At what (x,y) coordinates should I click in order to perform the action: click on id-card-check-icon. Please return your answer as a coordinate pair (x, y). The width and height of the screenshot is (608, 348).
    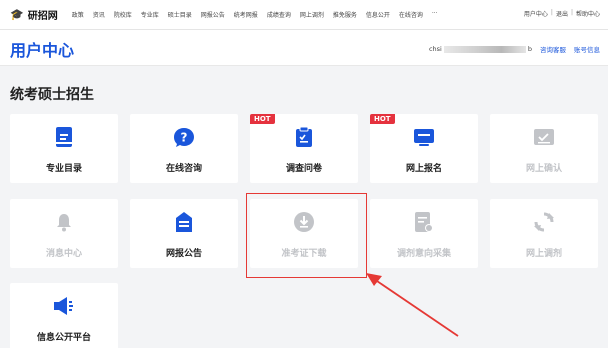
    Looking at the image, I should click on (544, 137).